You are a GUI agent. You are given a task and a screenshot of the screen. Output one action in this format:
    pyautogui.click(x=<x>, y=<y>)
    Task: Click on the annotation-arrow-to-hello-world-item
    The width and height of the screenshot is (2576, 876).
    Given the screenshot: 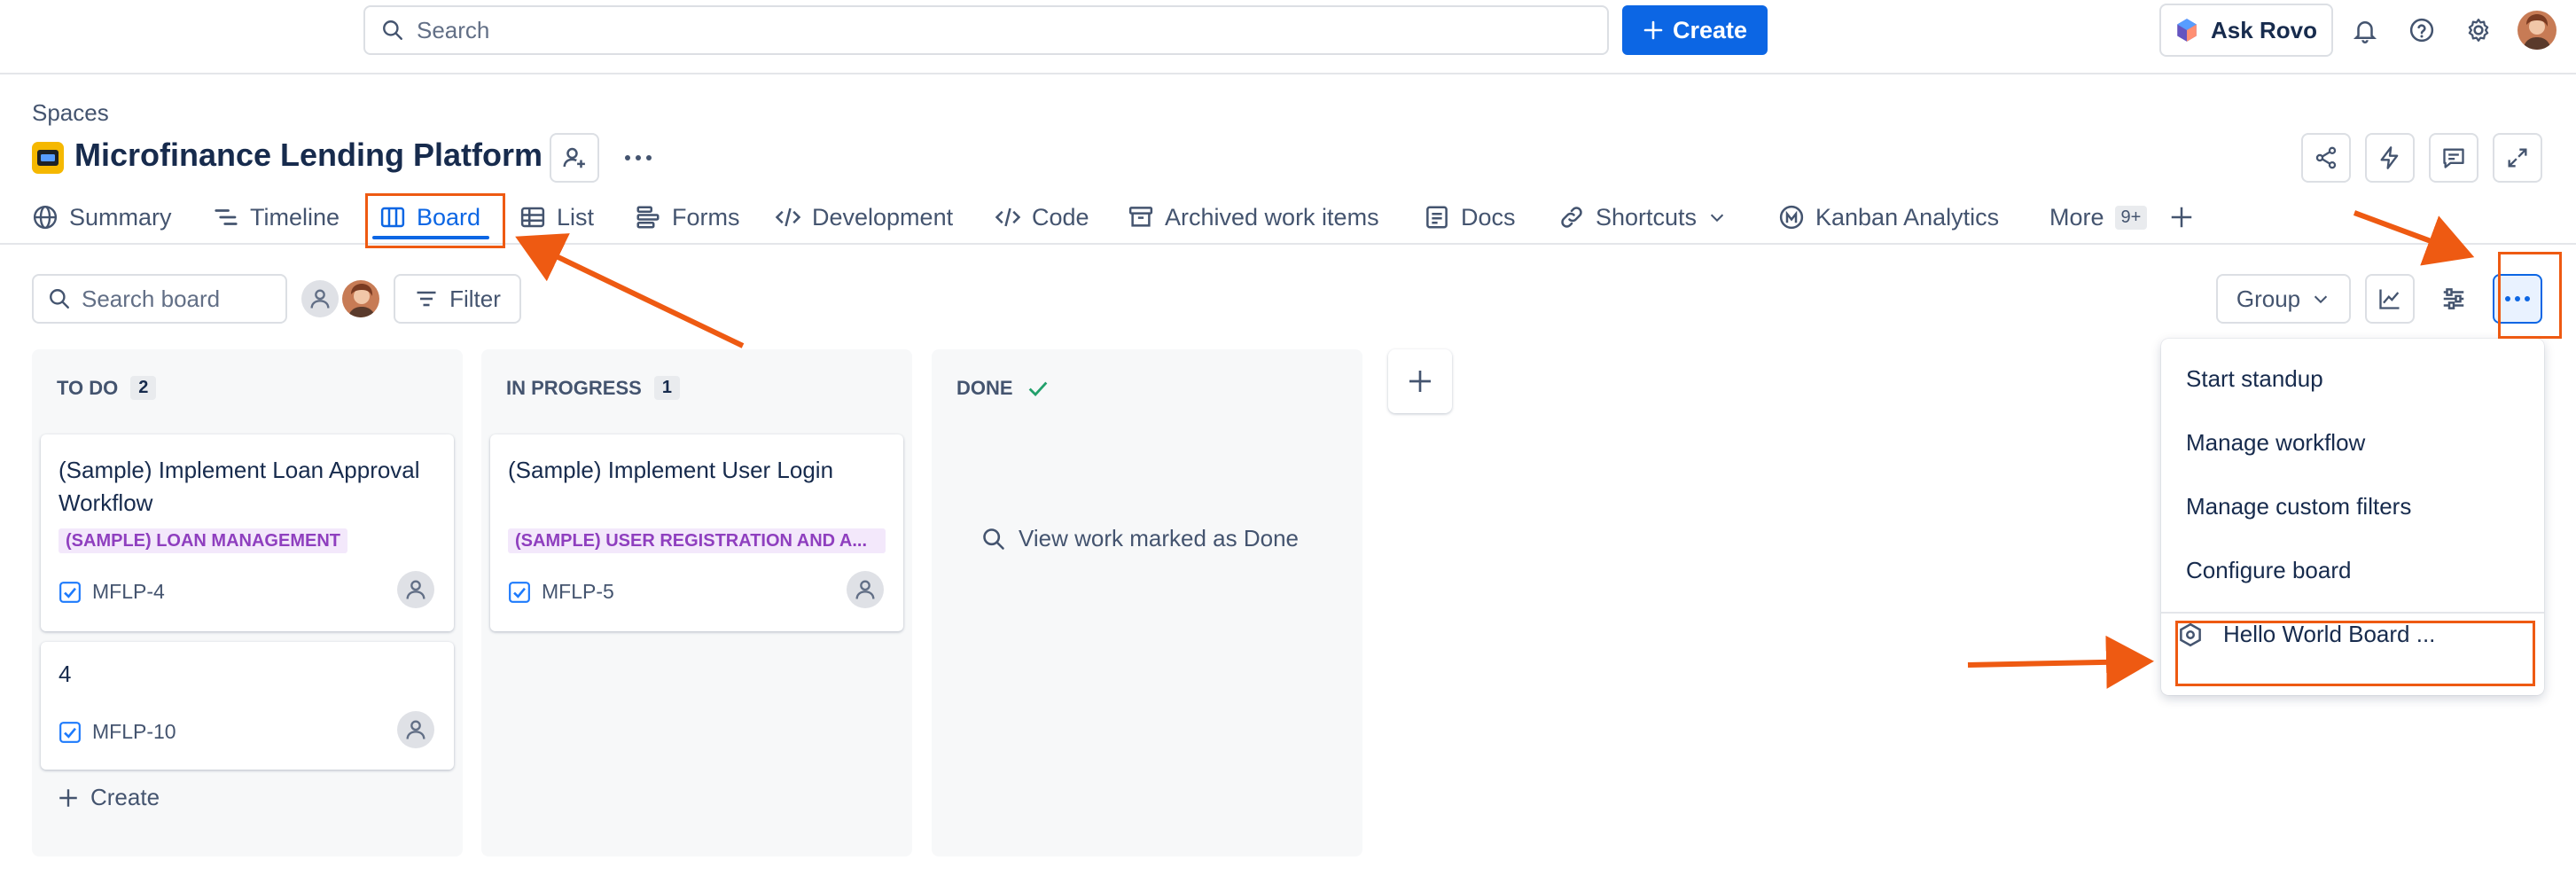 What is the action you would take?
    pyautogui.click(x=2060, y=662)
    